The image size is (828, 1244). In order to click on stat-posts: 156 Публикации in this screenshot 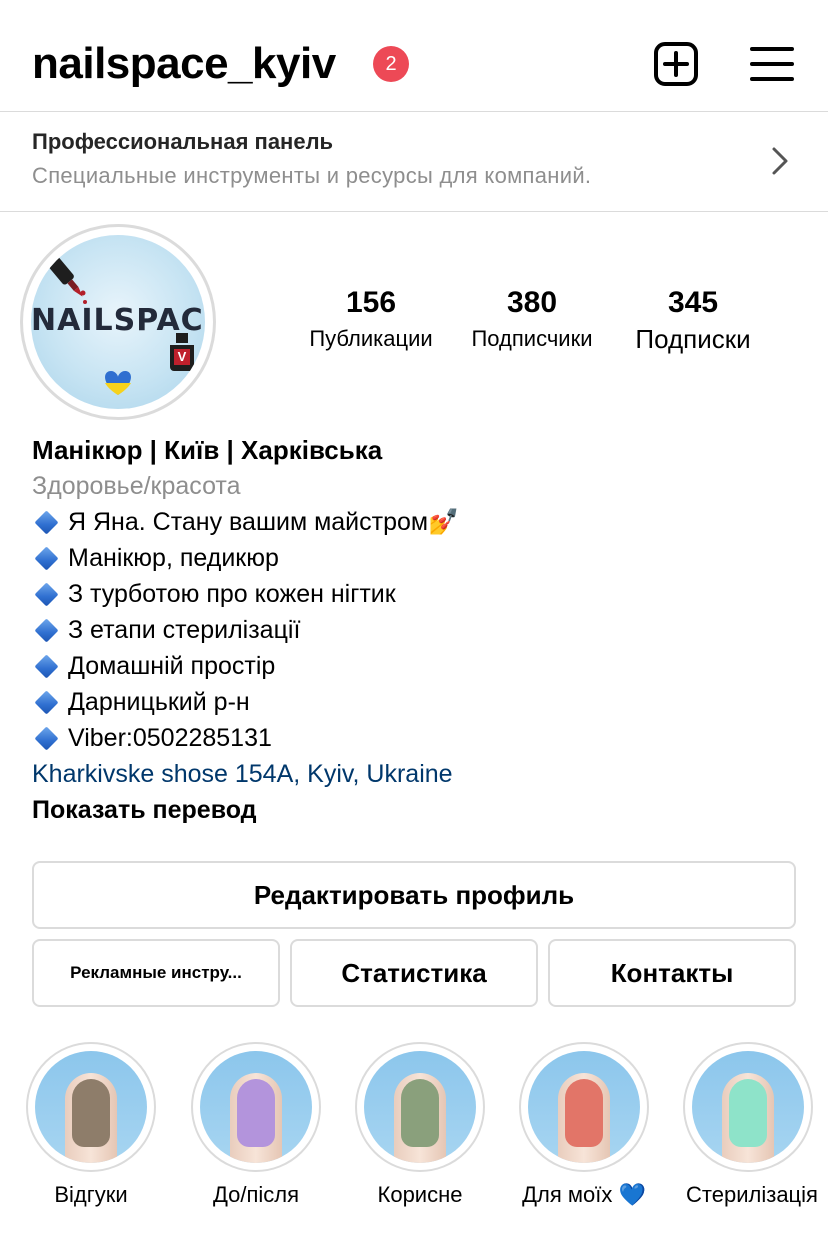, I will do `click(371, 319)`.